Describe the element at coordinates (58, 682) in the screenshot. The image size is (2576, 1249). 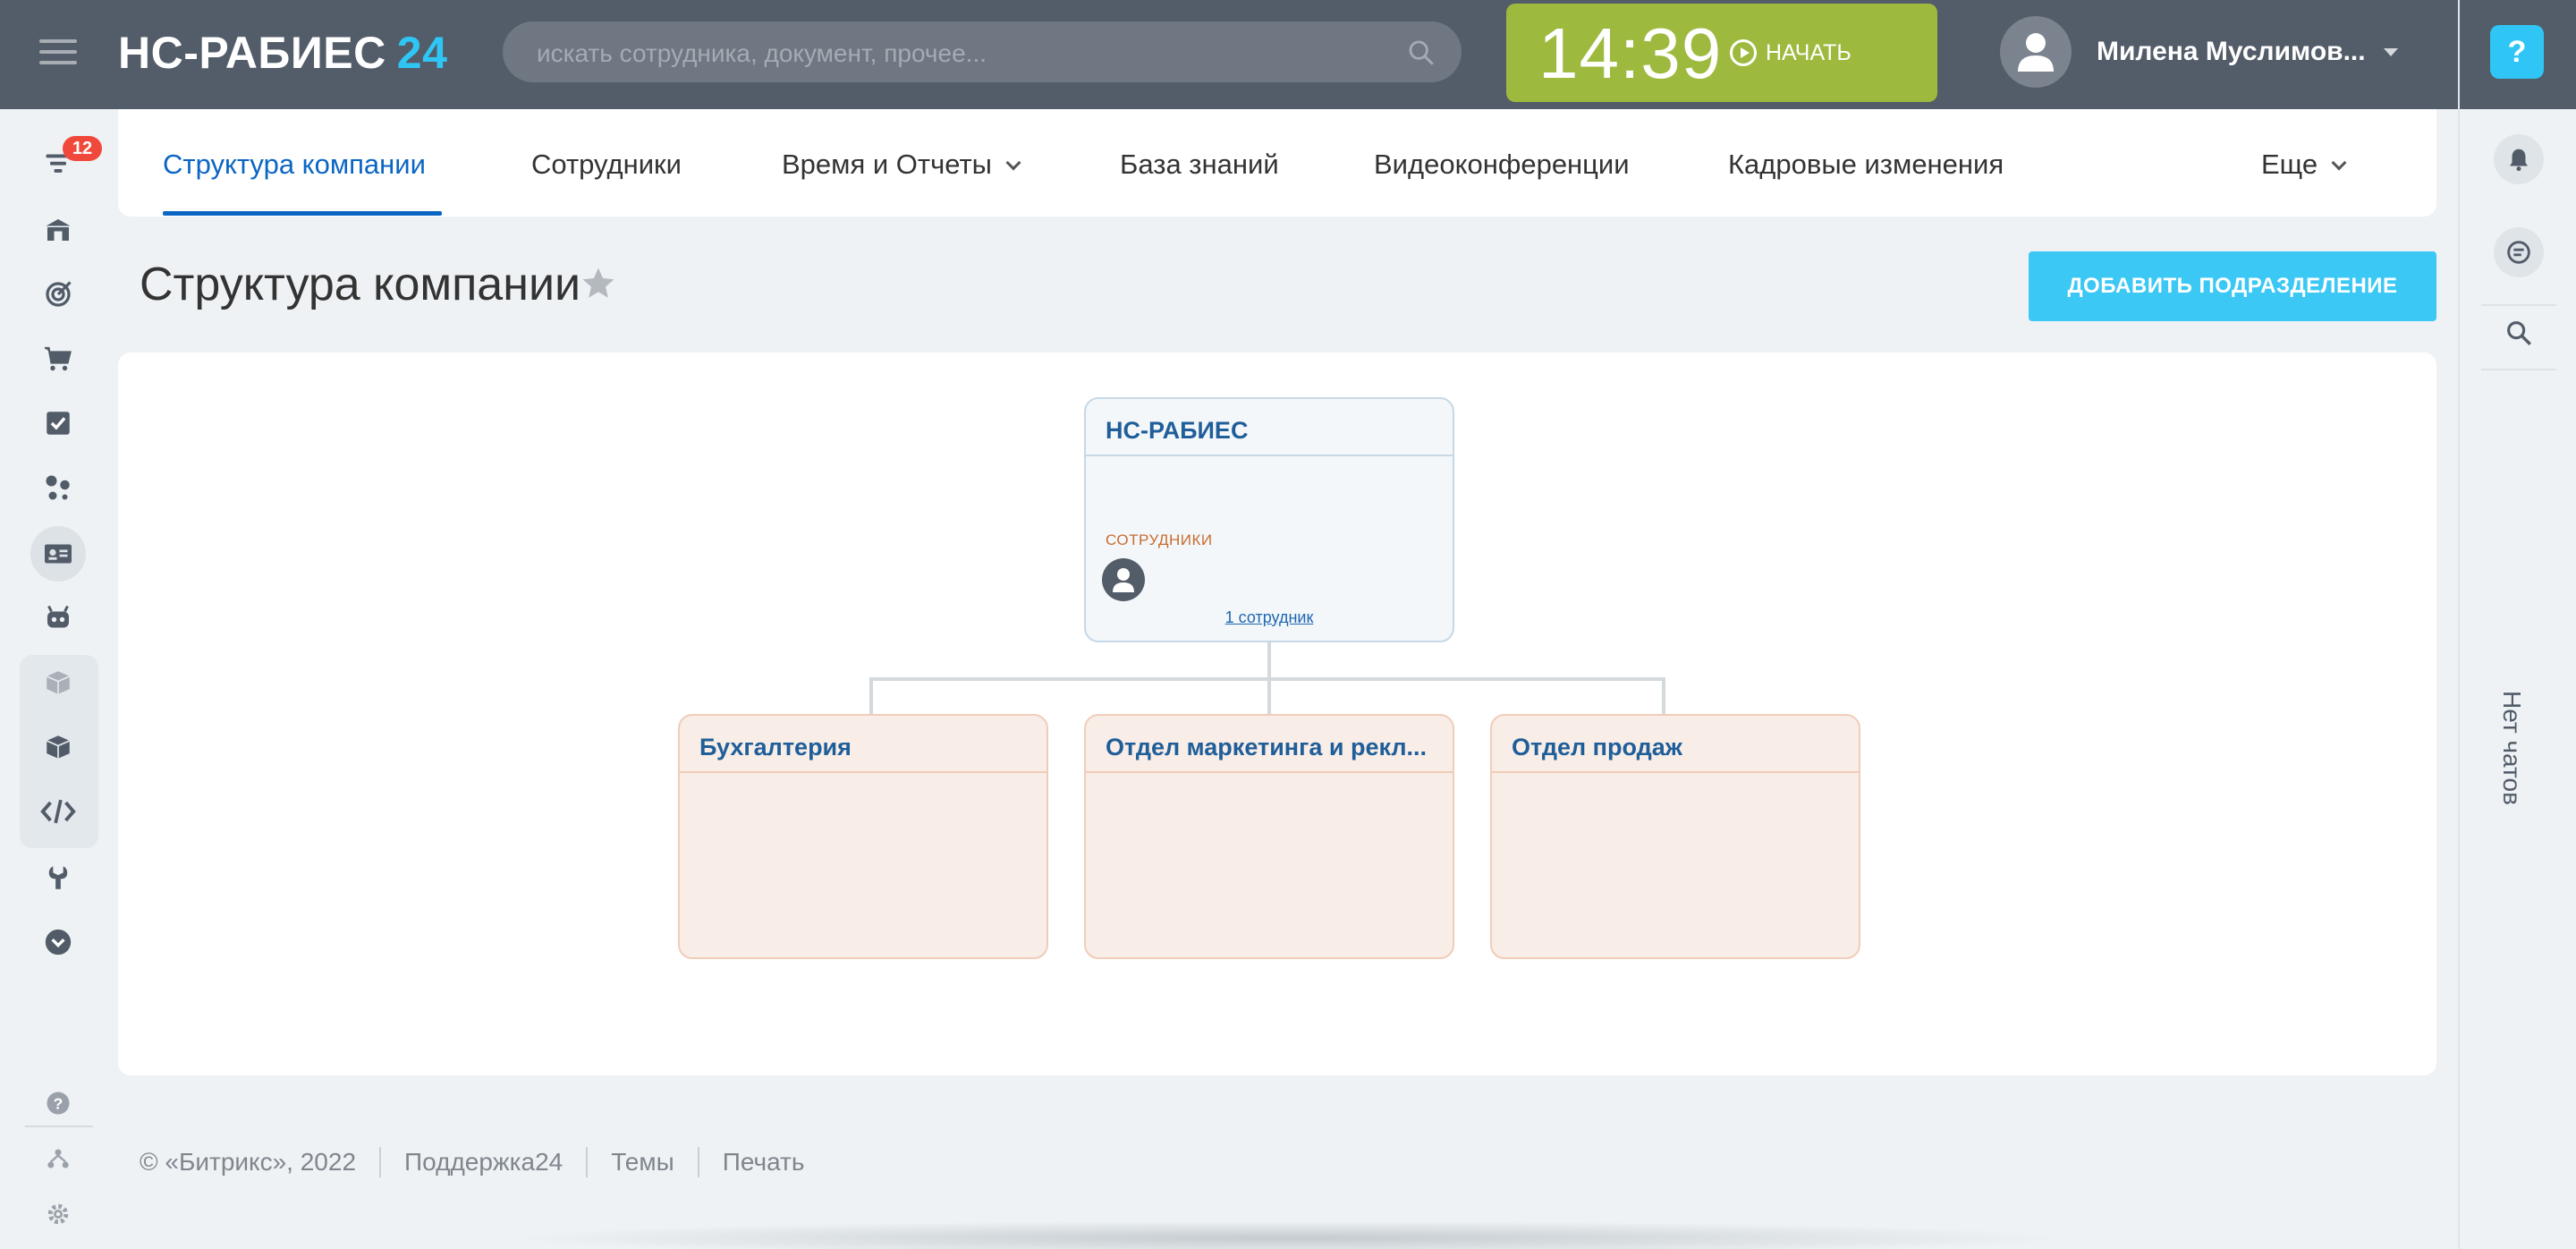
I see `box-icon` at that location.